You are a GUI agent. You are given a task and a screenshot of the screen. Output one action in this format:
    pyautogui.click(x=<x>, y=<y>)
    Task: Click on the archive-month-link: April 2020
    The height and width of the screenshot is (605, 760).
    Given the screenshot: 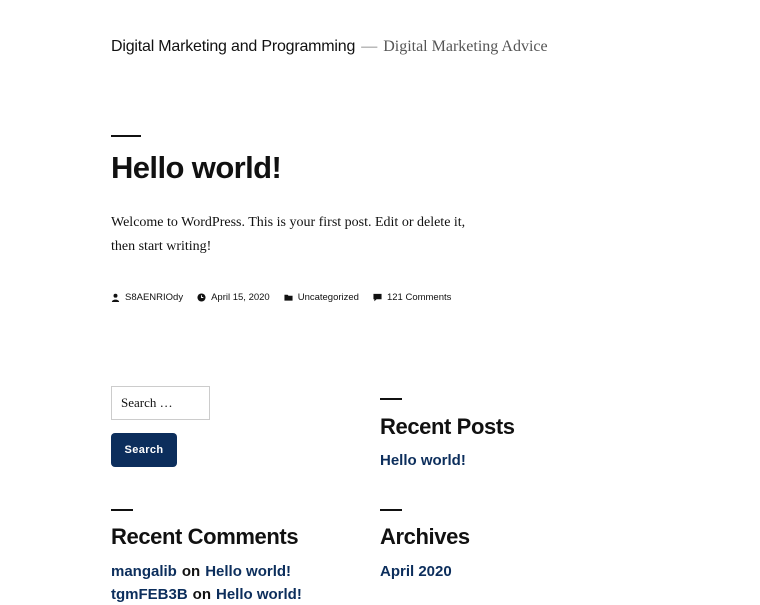 What is the action you would take?
    pyautogui.click(x=416, y=572)
    